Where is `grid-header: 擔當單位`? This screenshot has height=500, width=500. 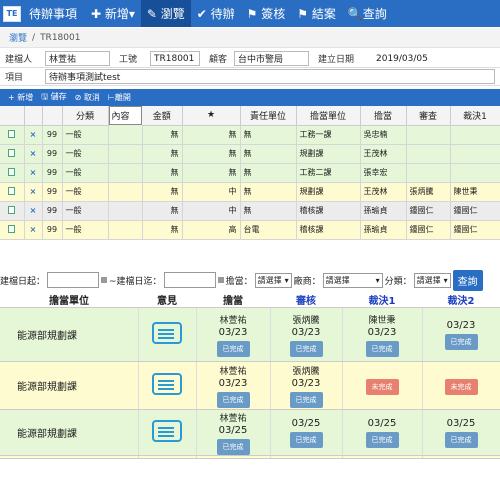
grid-header: 擔當單位 is located at coordinates (328, 116).